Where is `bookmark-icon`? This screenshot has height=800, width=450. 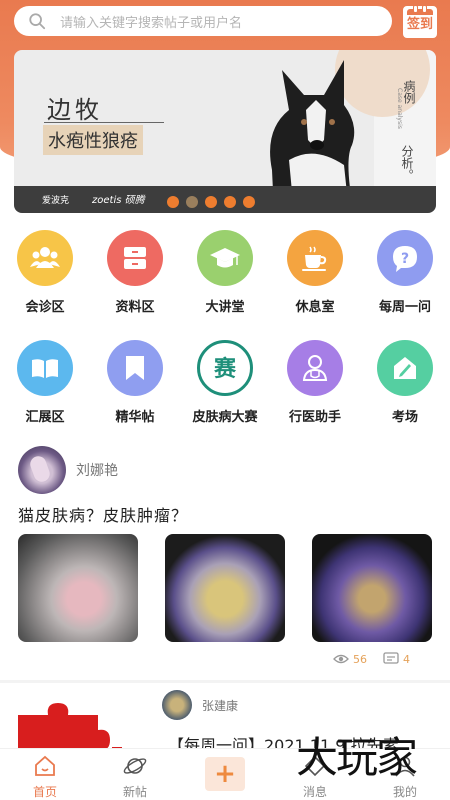
bookmark-icon is located at coordinates (135, 368).